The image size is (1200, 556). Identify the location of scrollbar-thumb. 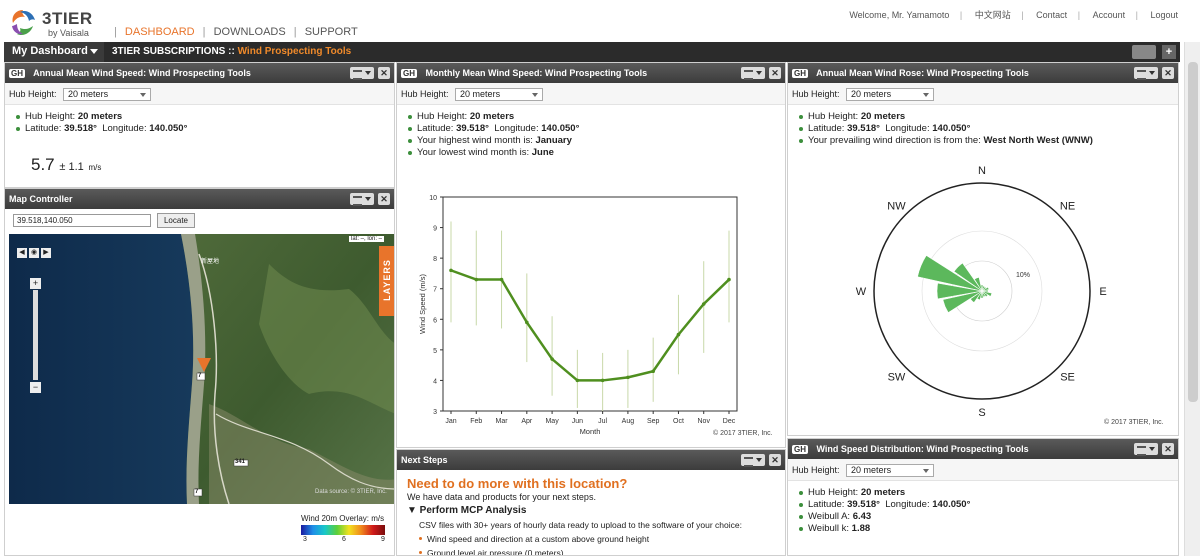
(1193, 232).